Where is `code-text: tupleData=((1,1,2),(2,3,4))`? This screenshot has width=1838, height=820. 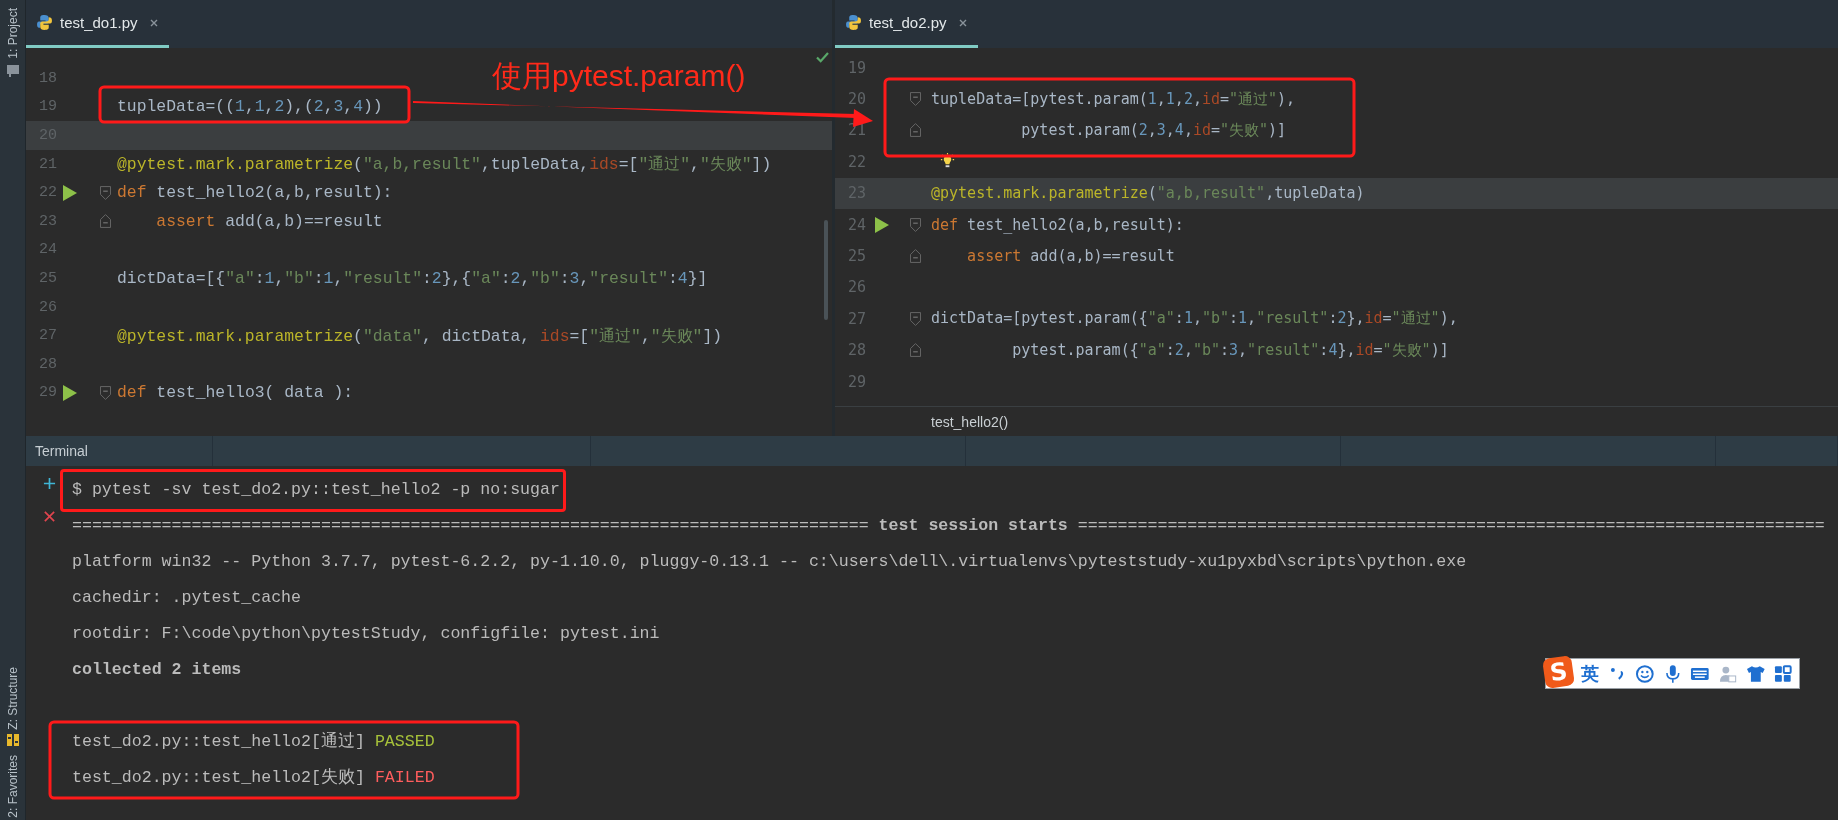
code-text: tupleData=((1,1,2),(2,3,4)) is located at coordinates (250, 107).